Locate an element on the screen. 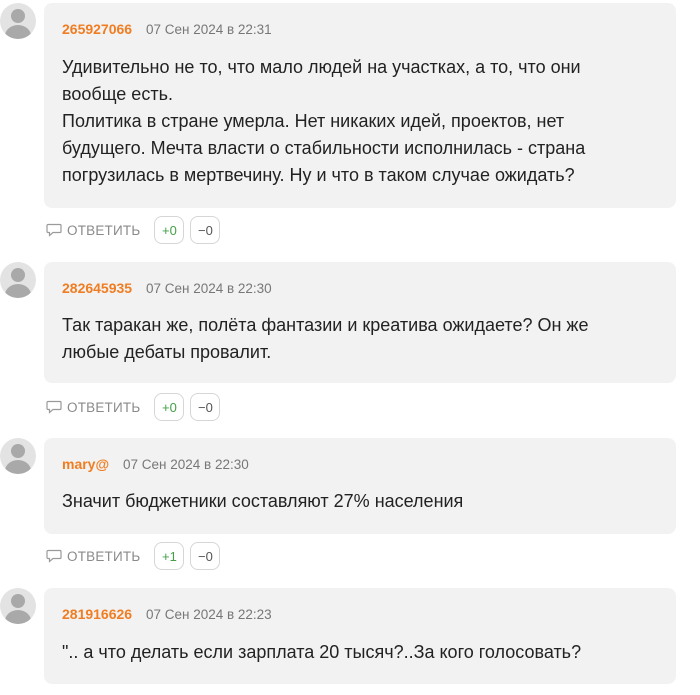 The image size is (700, 695). comment-date: 07 Сен 2024 в 22:23 is located at coordinates (208, 614).